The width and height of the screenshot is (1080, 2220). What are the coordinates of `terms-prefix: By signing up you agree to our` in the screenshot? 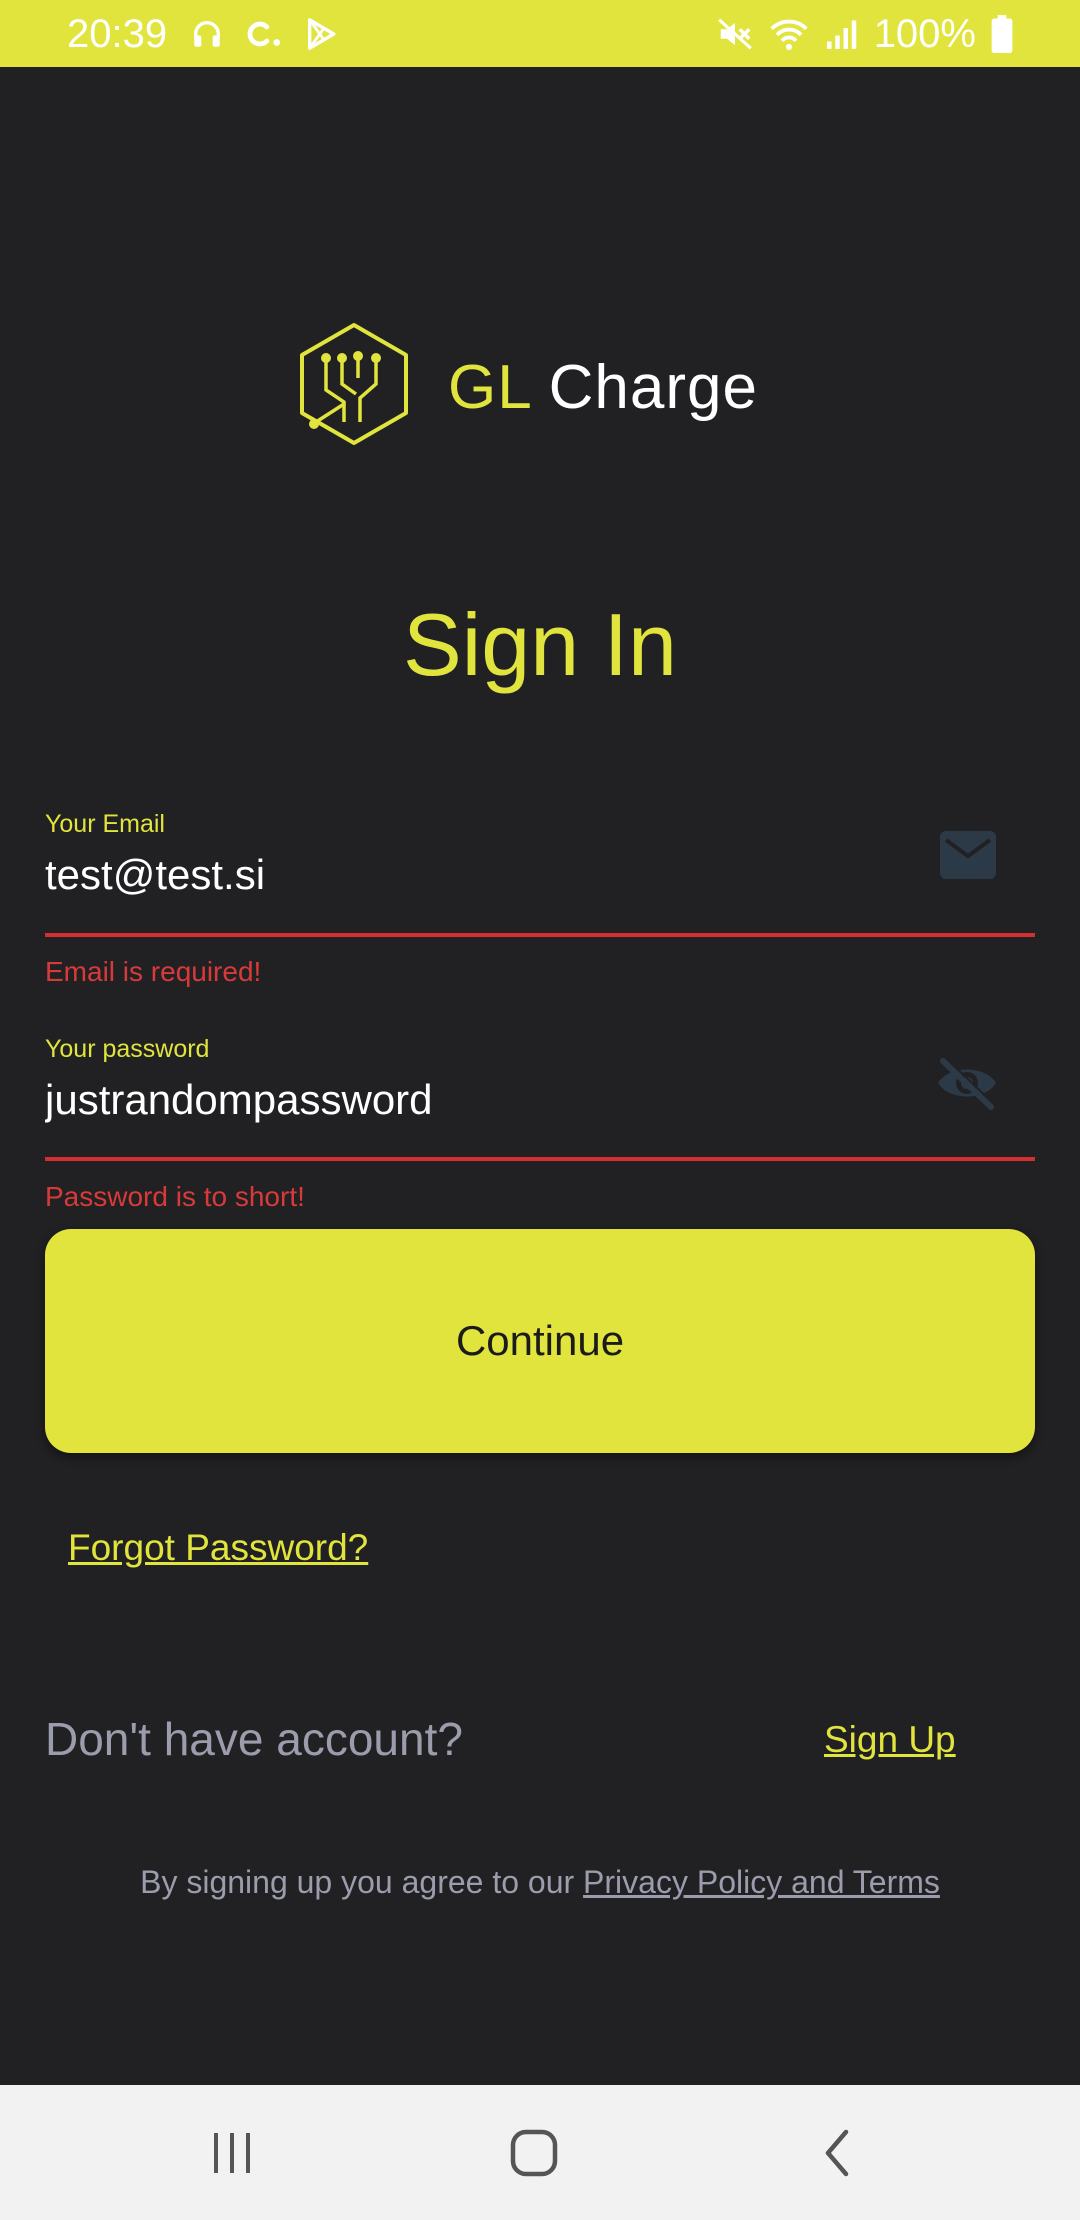 It's located at (362, 1882).